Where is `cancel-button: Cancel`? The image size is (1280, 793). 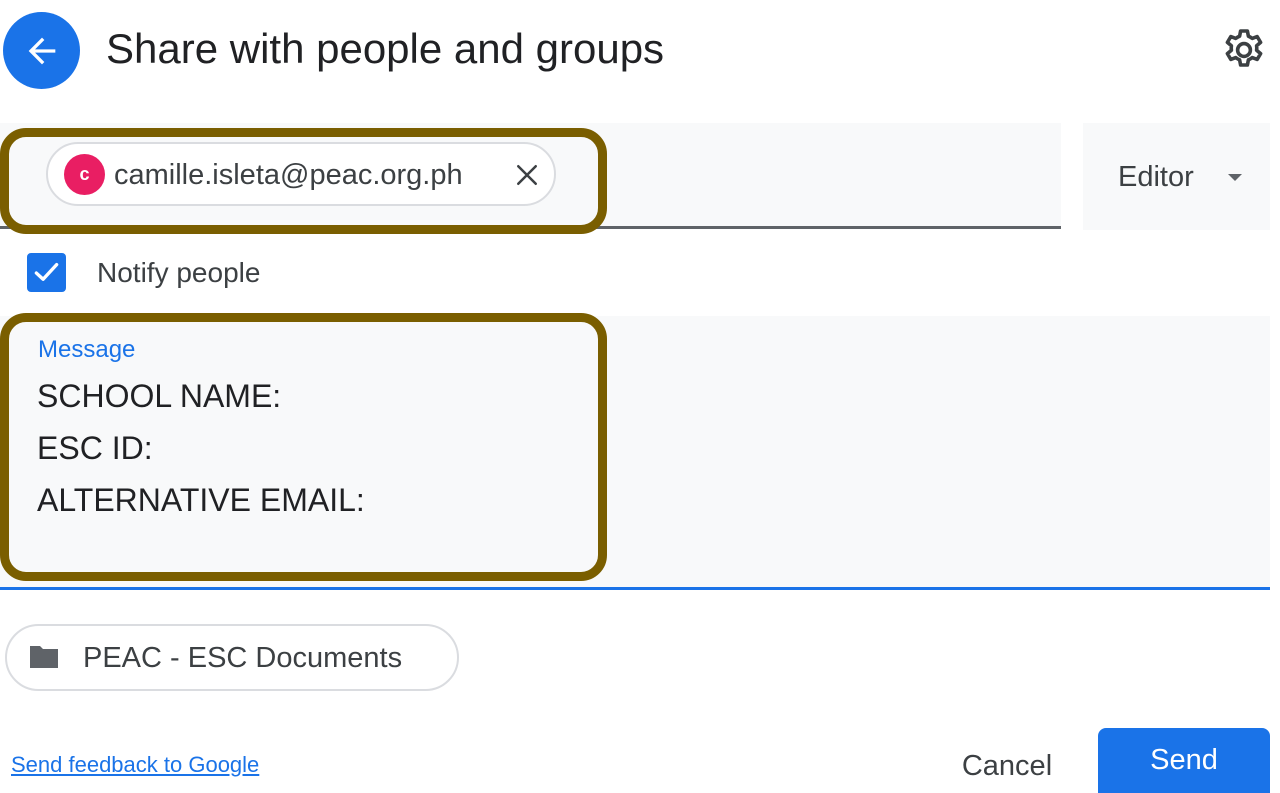
cancel-button: Cancel is located at coordinates (1007, 766).